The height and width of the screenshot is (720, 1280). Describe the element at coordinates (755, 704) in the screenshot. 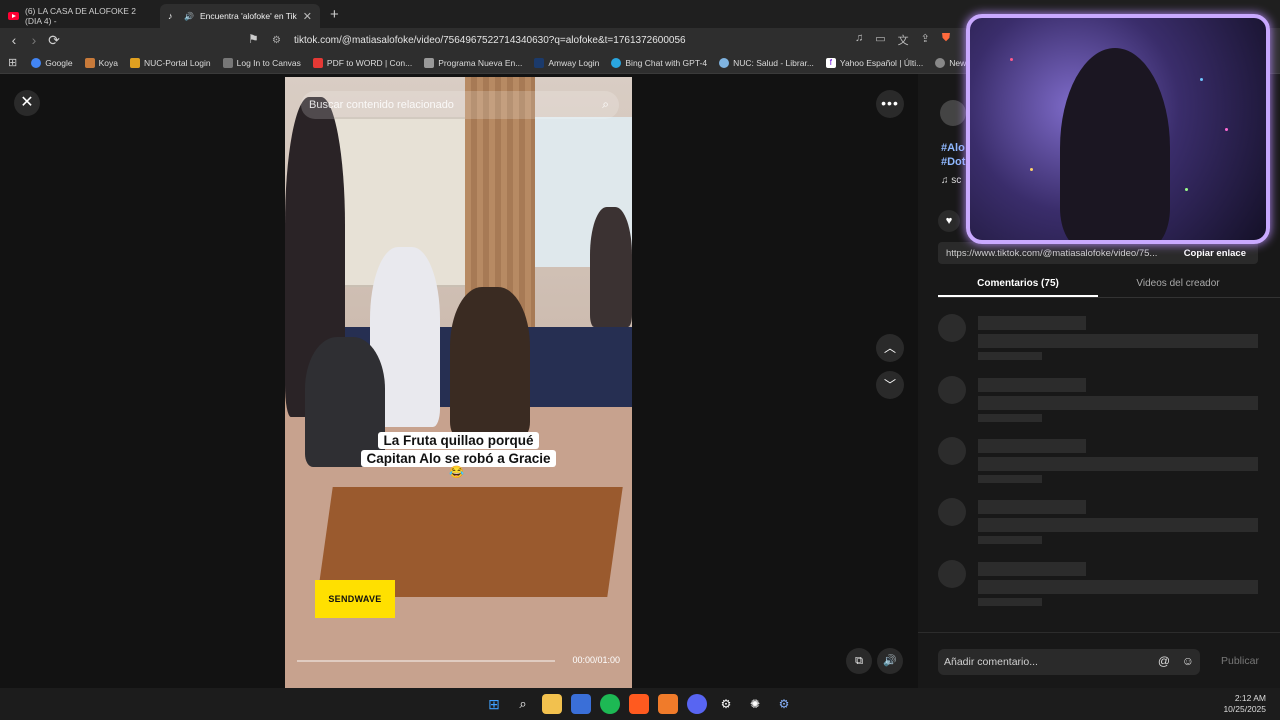

I see `chatgpt-icon: ✺` at that location.